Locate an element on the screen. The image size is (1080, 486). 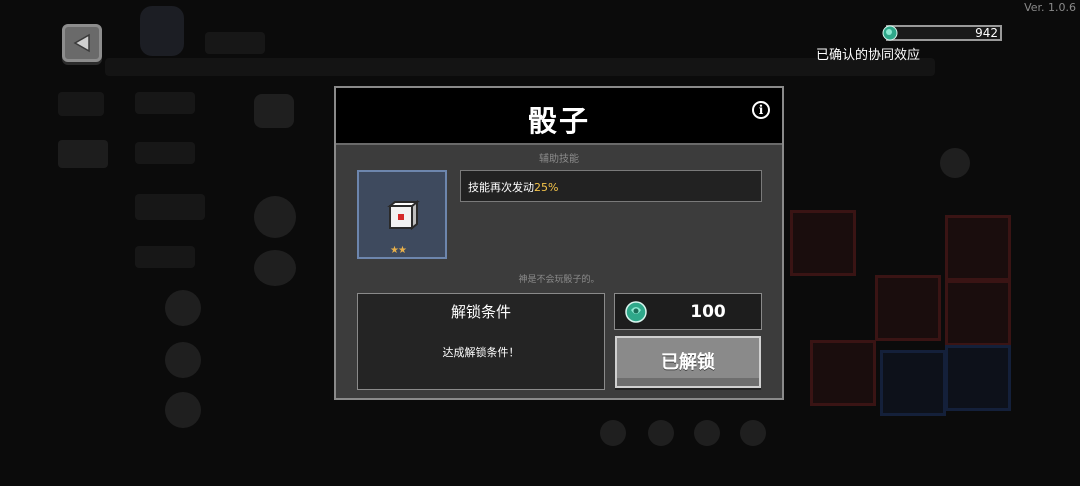
back-arrow-icon is located at coordinates (81, 43).